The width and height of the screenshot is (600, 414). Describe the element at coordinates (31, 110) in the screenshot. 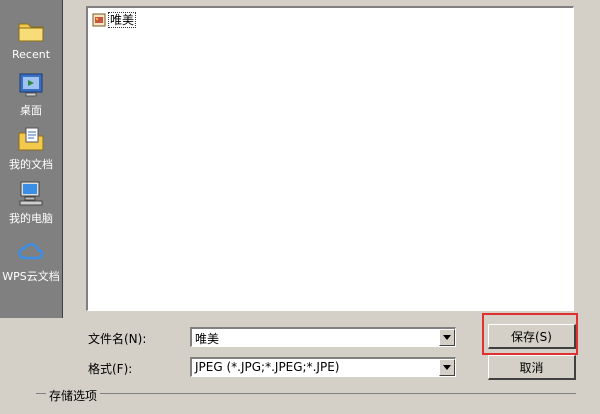

I see `place-label: 桌面` at that location.